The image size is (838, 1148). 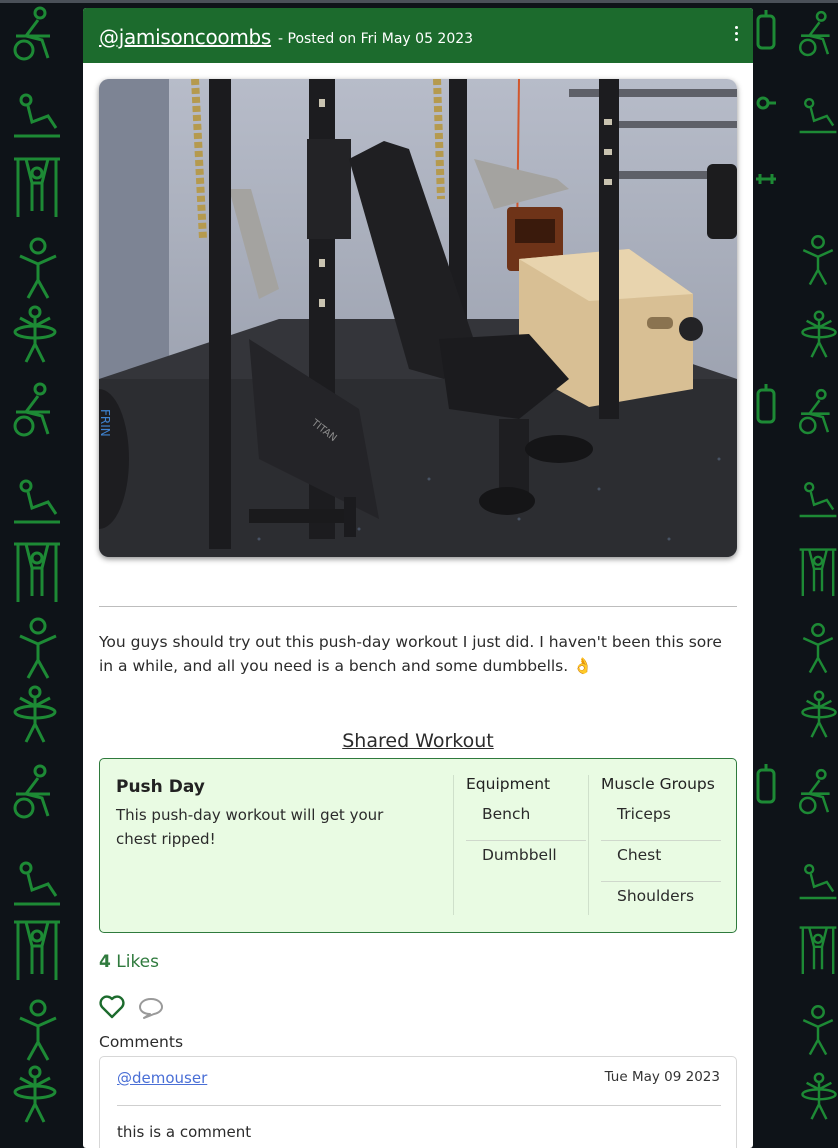 I want to click on comment-text: this is a comment, so click(x=184, y=1132).